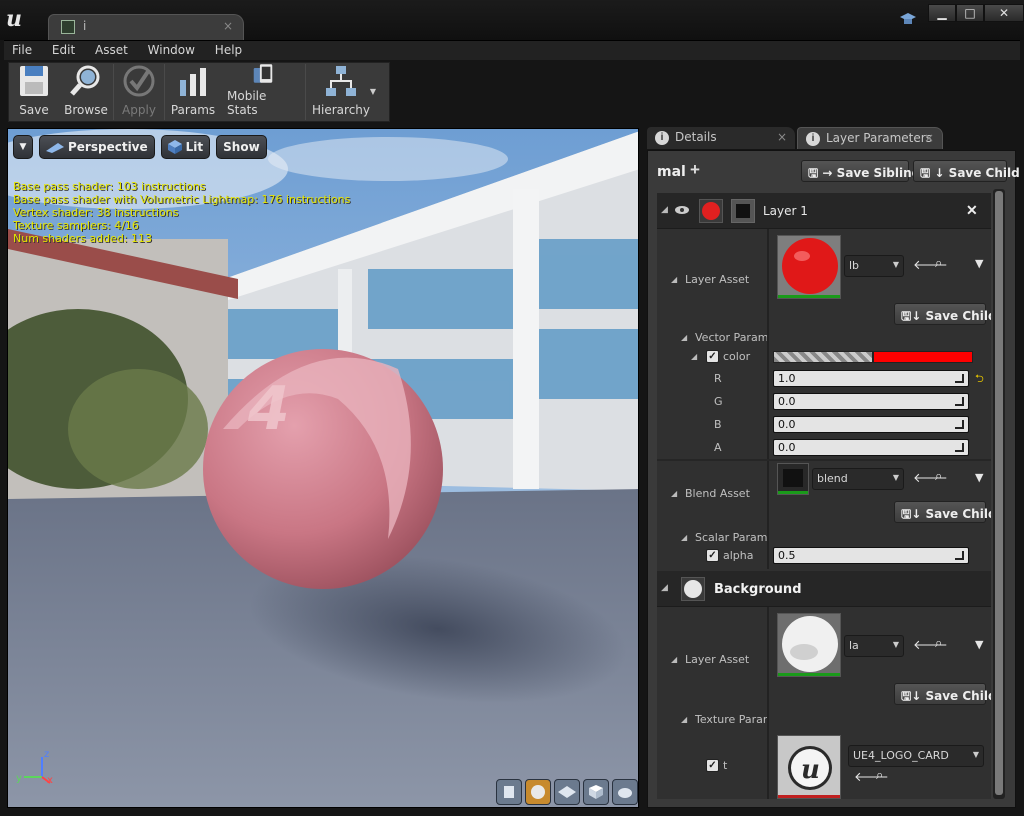 This screenshot has height=816, width=1024. What do you see at coordinates (712, 555) in the screenshot?
I see `alpha-override-checkbox: ✓` at bounding box center [712, 555].